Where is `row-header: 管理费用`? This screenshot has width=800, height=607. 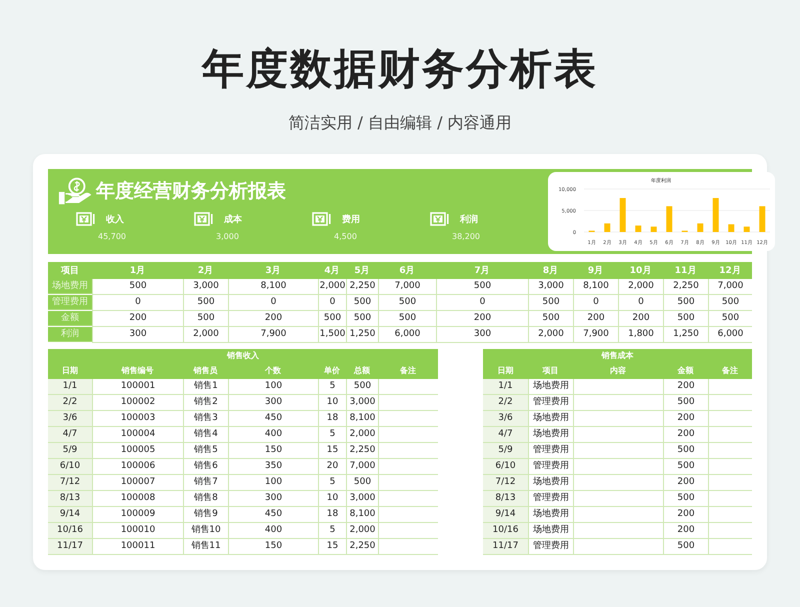
row-header: 管理费用 is located at coordinates (70, 302).